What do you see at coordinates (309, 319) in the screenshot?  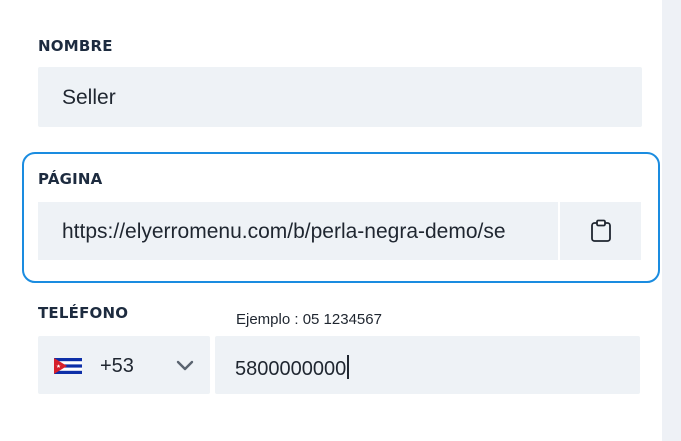 I see `telefono-hint: Ejemplo : 05 1234567` at bounding box center [309, 319].